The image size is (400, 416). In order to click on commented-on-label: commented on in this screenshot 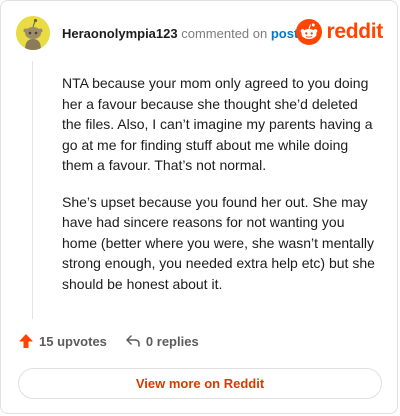, I will do `click(224, 33)`.